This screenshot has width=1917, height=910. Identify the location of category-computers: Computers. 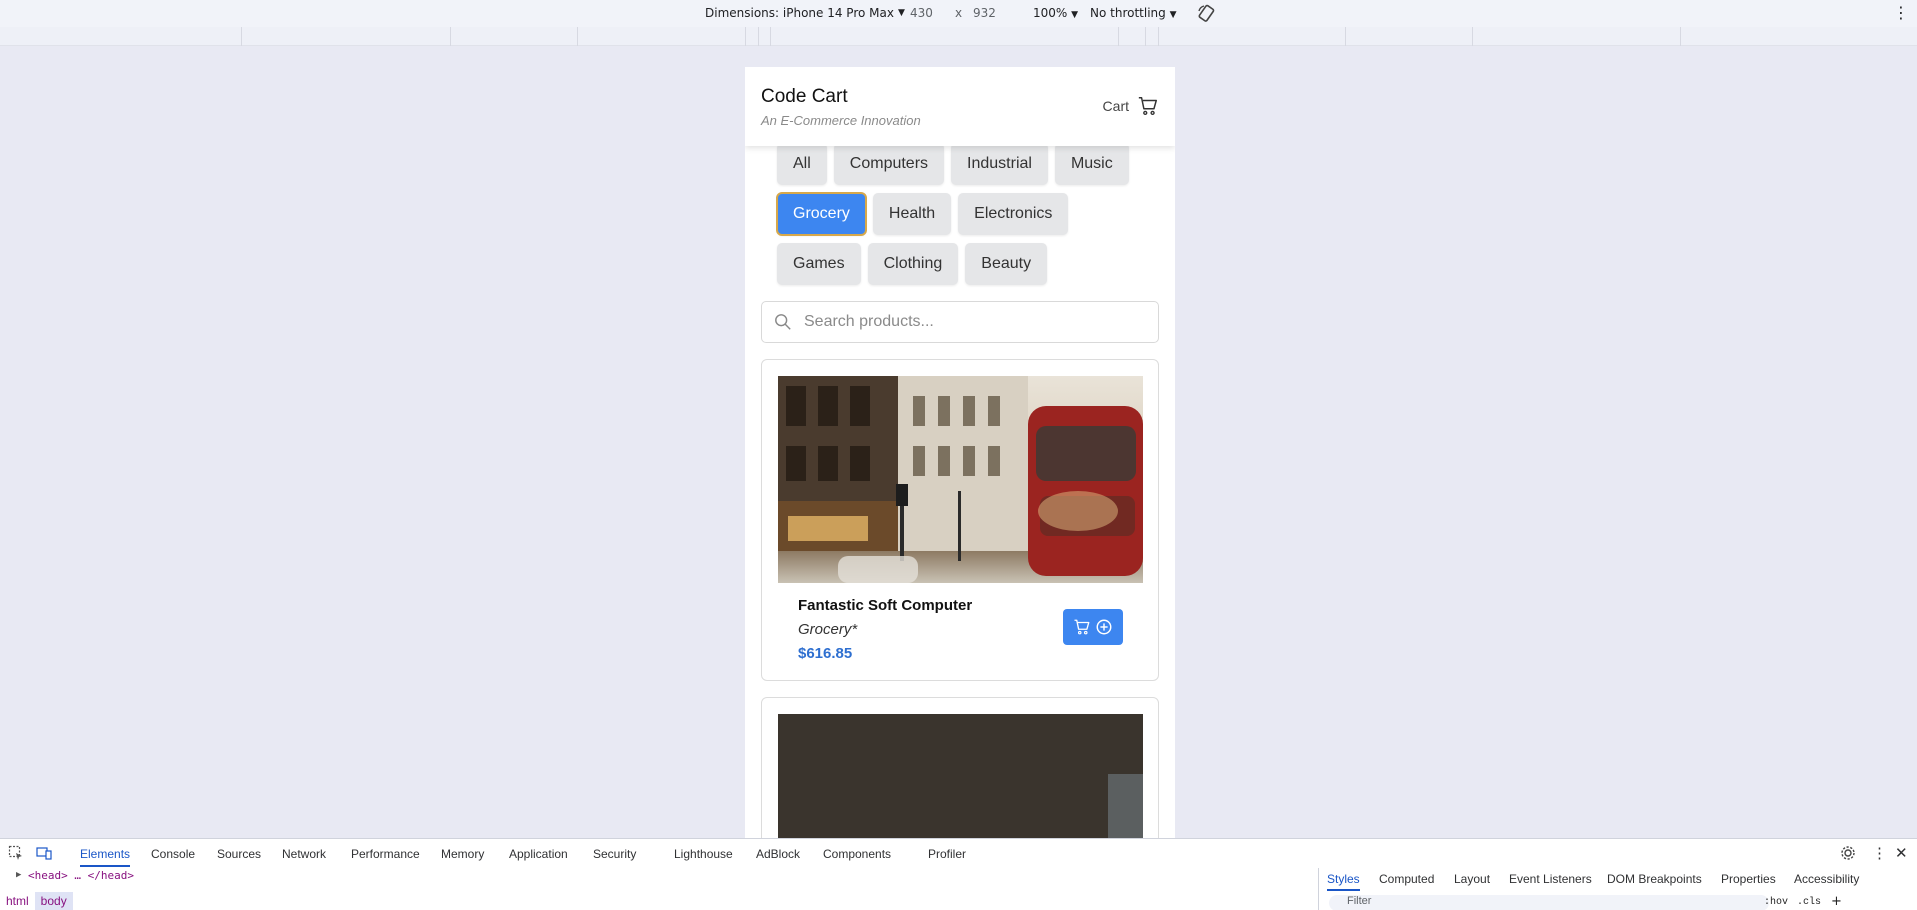
(889, 164).